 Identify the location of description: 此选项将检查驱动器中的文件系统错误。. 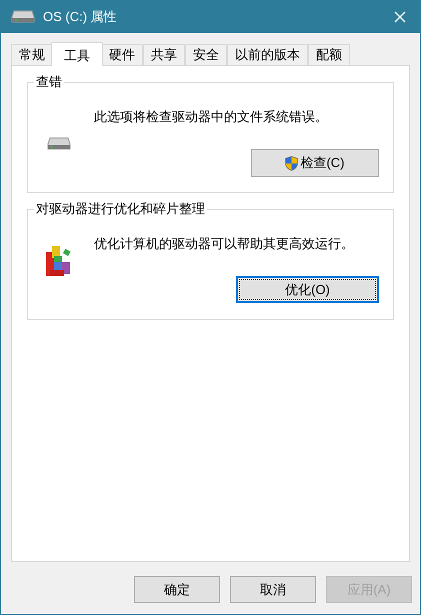
(211, 117).